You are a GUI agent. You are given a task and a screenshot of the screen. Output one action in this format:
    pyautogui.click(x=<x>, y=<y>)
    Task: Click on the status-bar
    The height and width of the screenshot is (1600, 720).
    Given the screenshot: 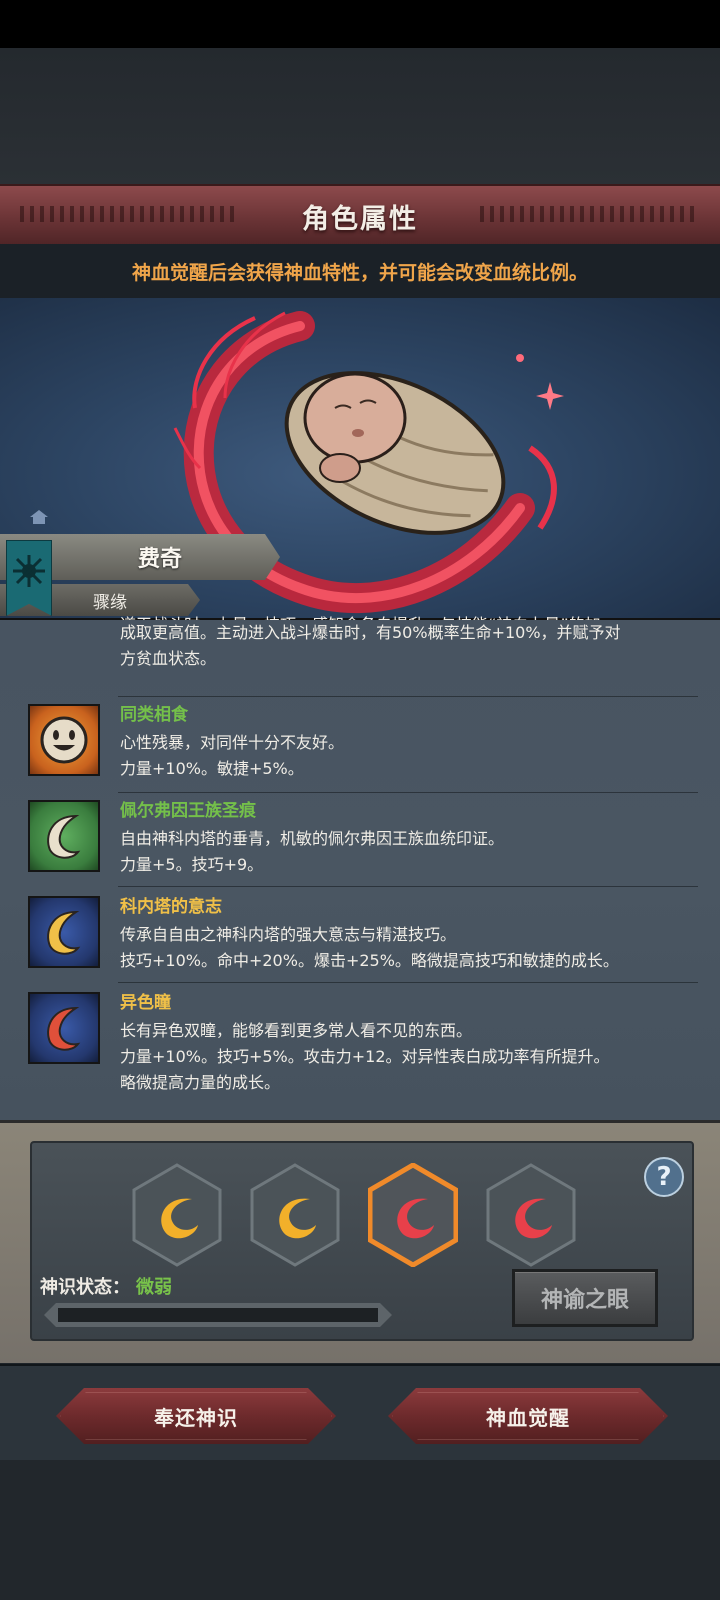 What is the action you would take?
    pyautogui.click(x=360, y=24)
    